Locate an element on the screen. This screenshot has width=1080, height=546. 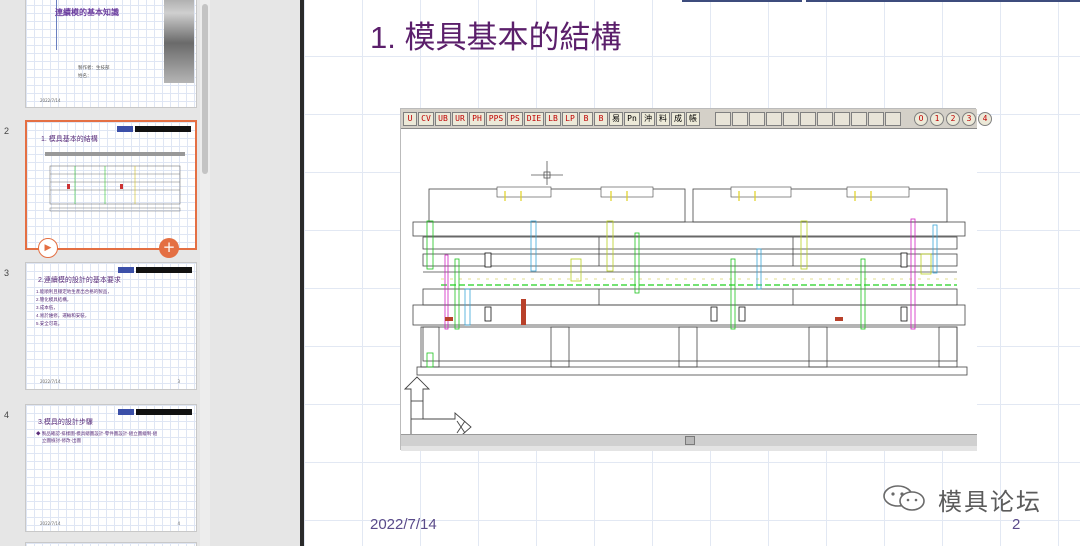
cad-status-bar is located at coordinates (689, 448).